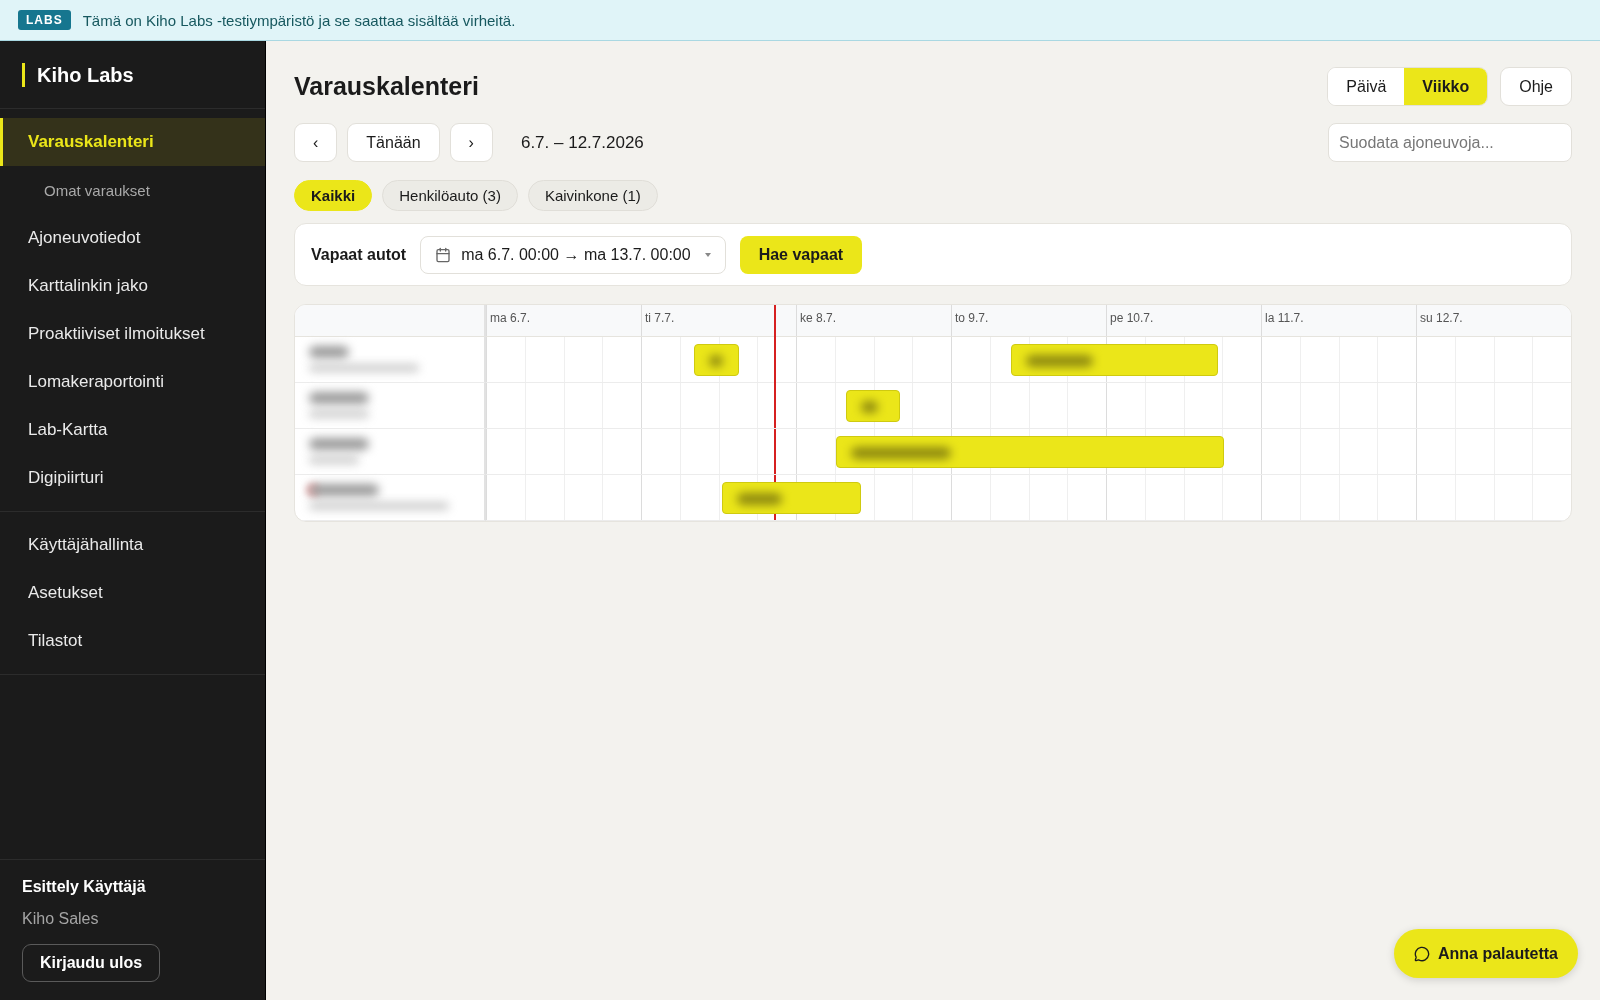 Image resolution: width=1600 pixels, height=1000 pixels. Describe the element at coordinates (450, 195) in the screenshot. I see `category-chip: Henkilöauto (3)` at that location.